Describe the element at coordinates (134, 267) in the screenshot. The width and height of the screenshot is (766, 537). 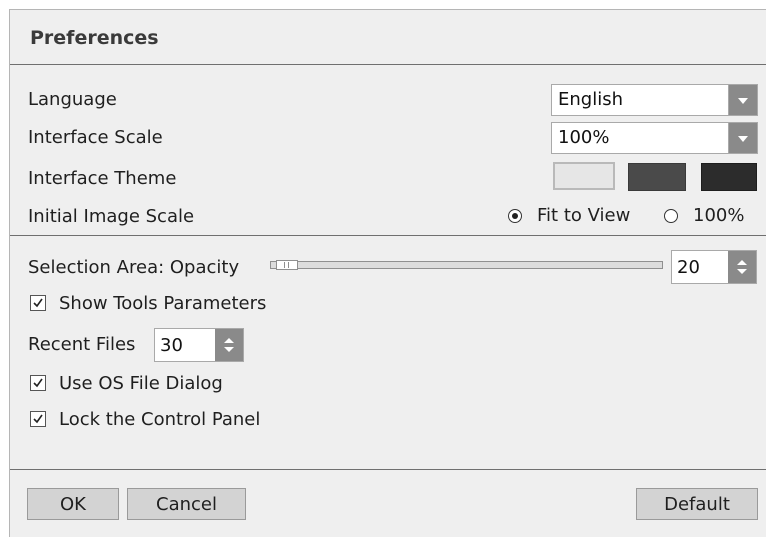
I see `selection-opacity-label: Selection Area: Opacity` at that location.